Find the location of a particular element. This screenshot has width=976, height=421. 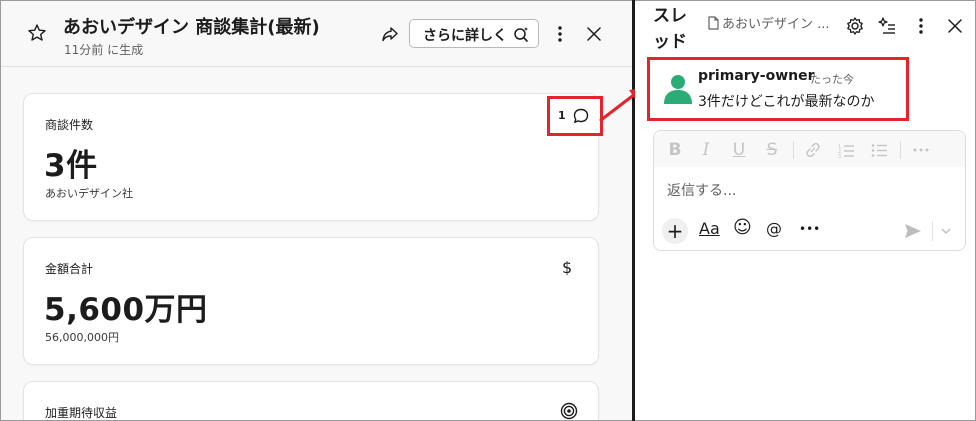

format-toolbar: B I U S 123 is located at coordinates (809, 149).